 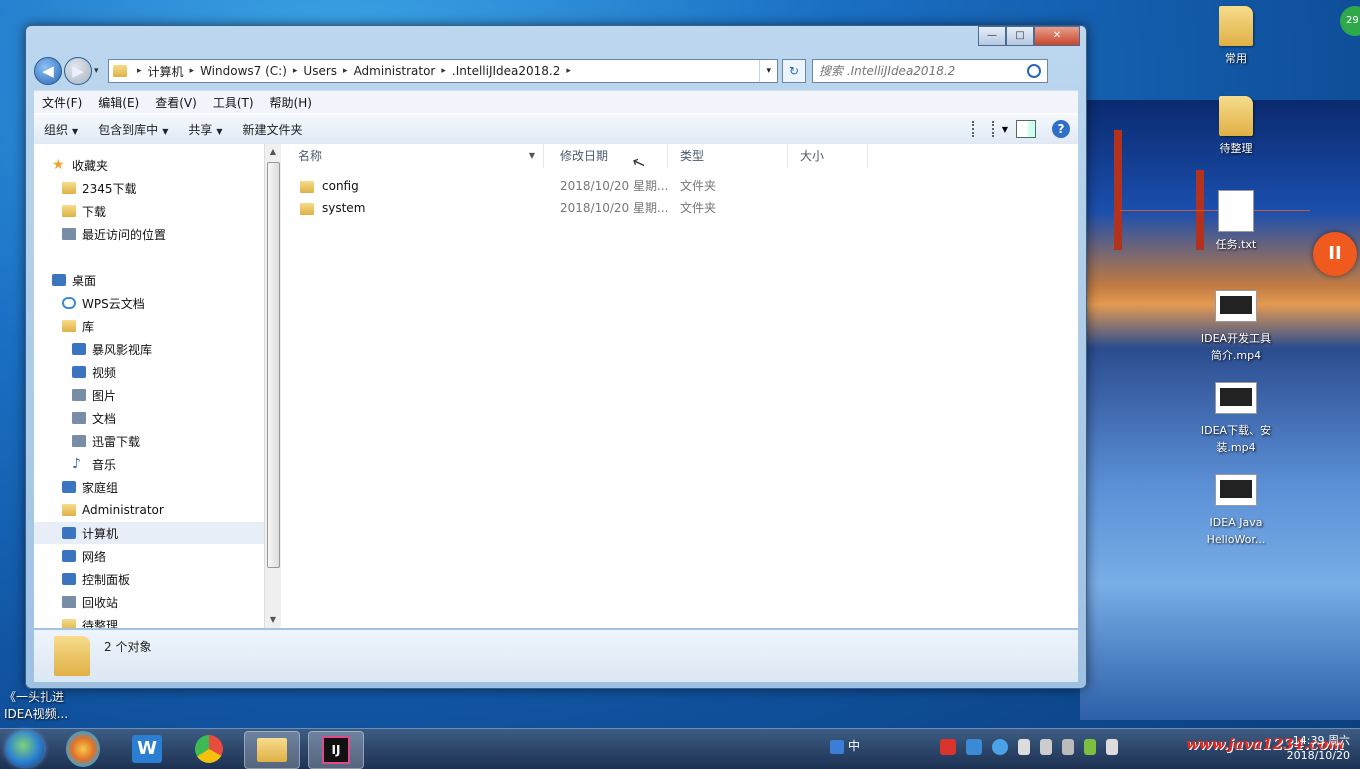 I want to click on start-button, so click(x=25, y=749).